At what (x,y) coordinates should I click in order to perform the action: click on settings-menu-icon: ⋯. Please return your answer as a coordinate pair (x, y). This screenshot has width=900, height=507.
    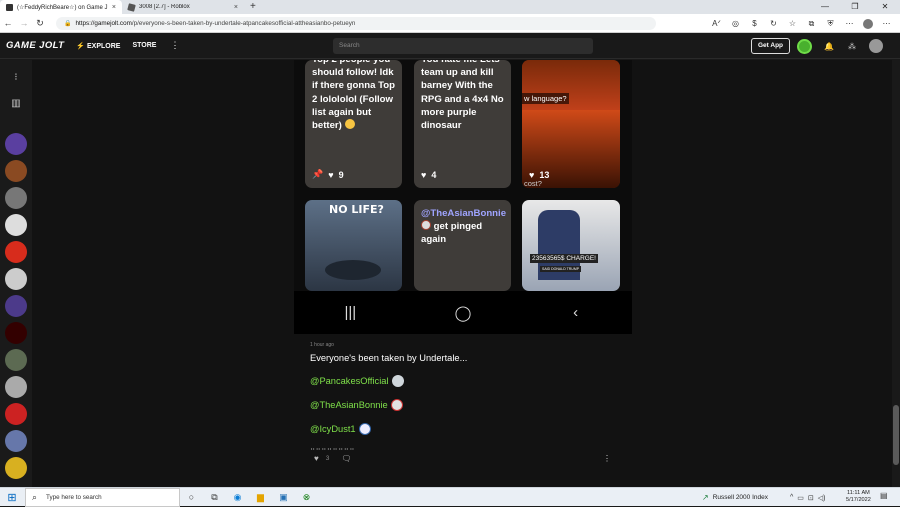
    Looking at the image, I should click on (886, 23).